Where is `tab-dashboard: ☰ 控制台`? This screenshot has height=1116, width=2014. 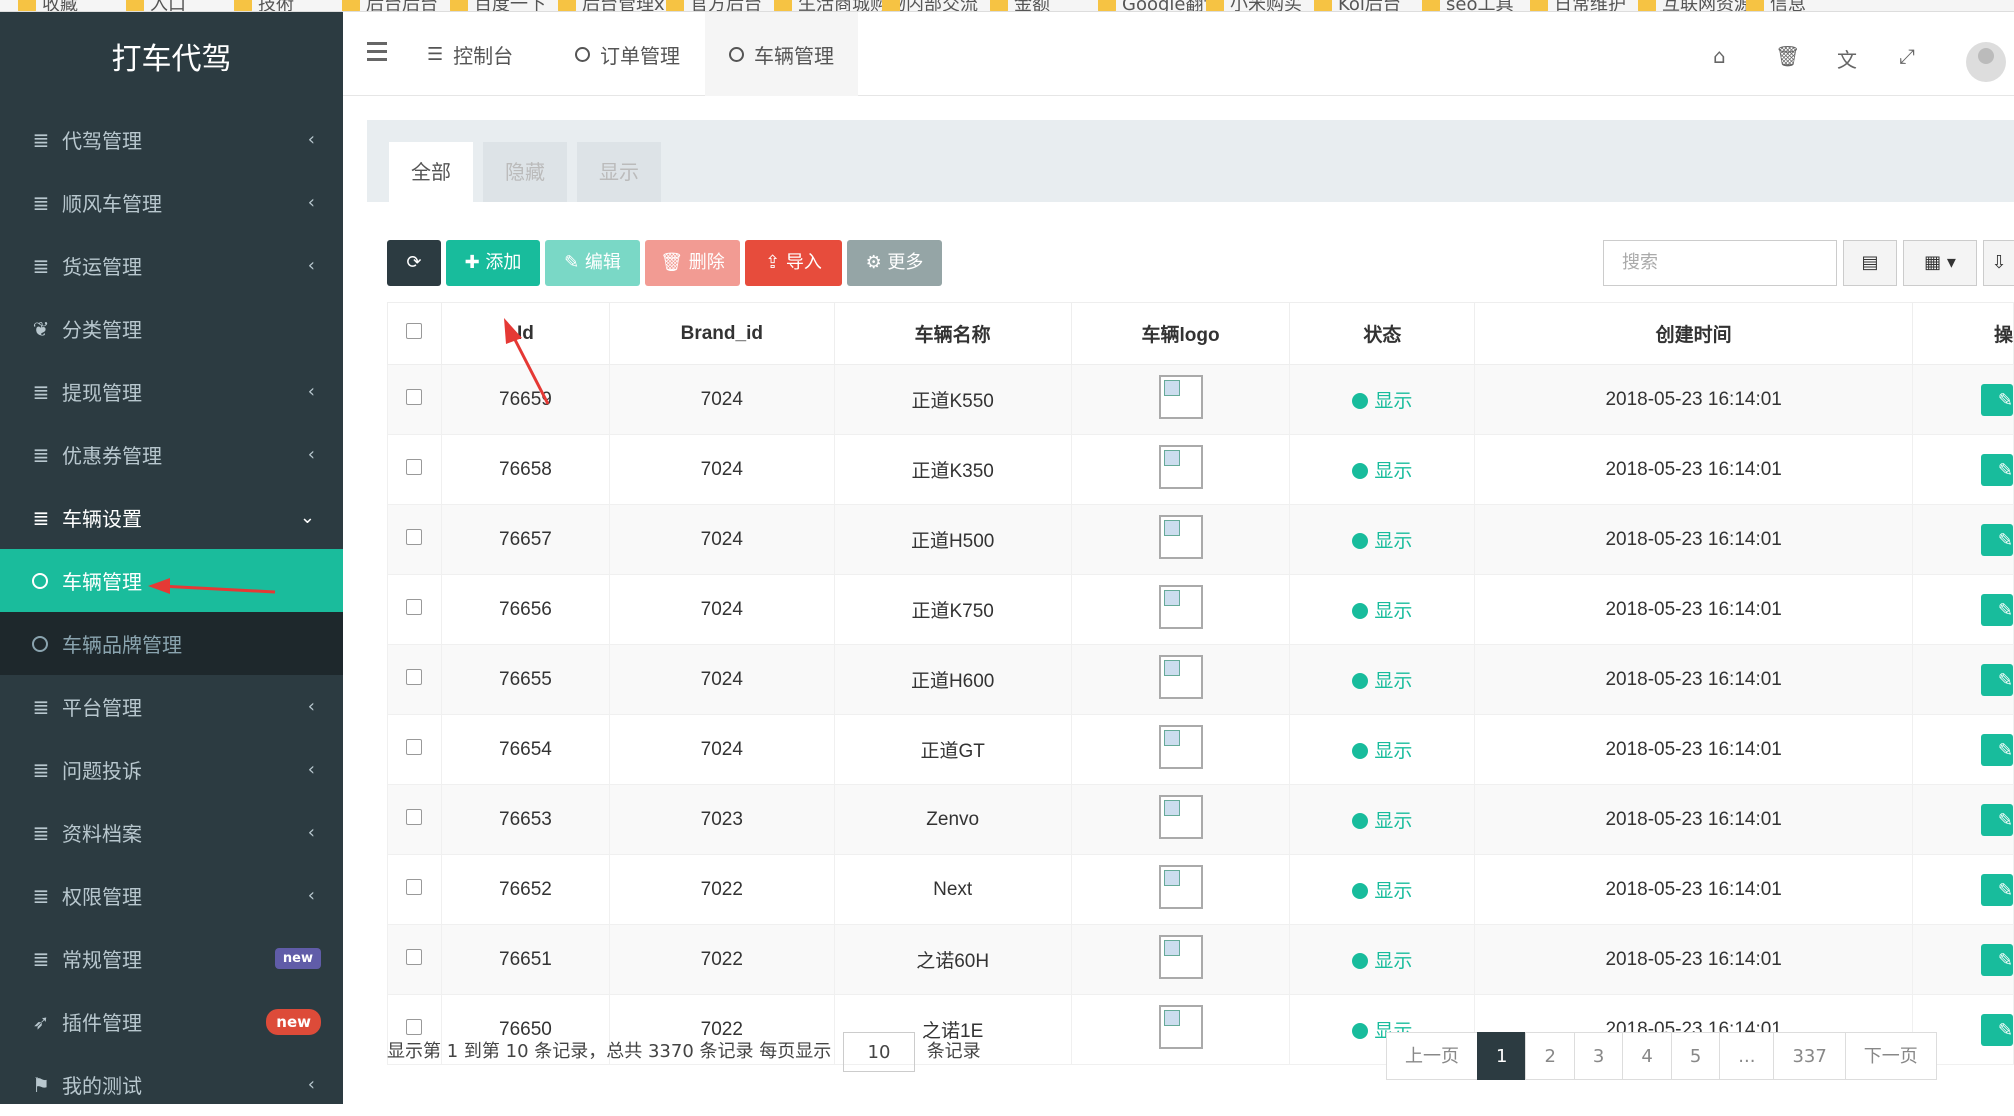 tab-dashboard: ☰ 控制台 is located at coordinates (470, 54).